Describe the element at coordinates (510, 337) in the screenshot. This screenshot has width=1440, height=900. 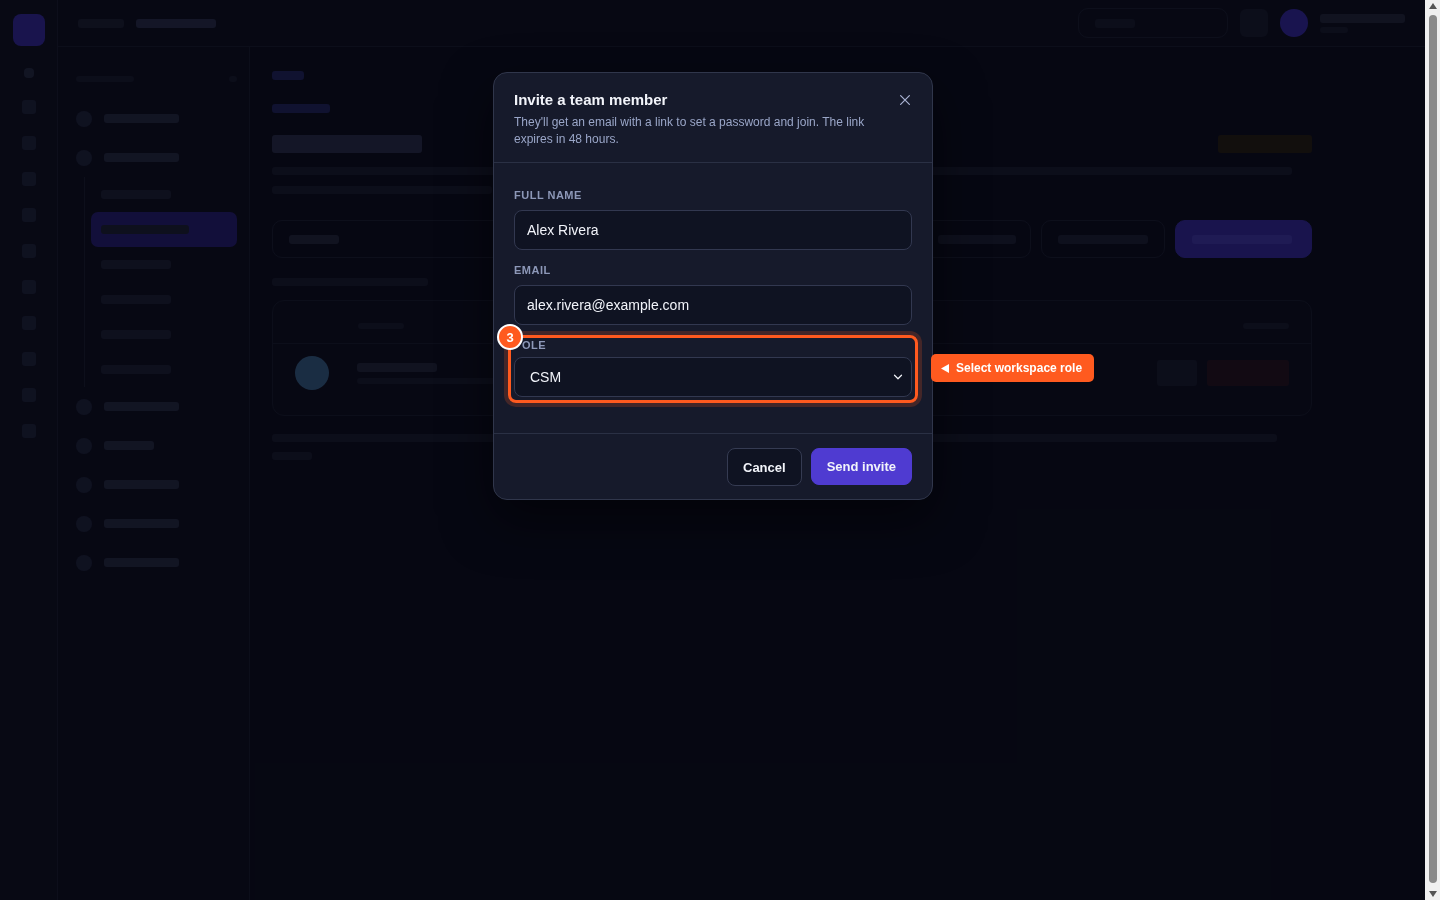
I see `step-number: 3` at that location.